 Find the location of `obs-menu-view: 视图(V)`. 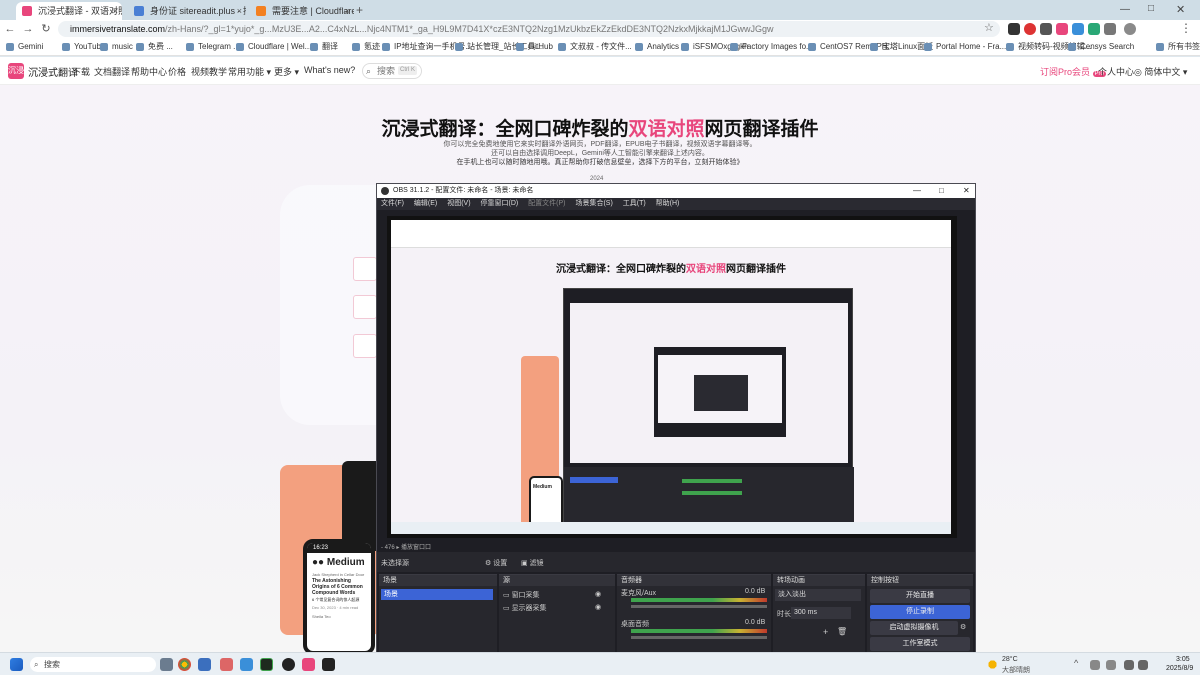

obs-menu-view: 视图(V) is located at coordinates (458, 203).